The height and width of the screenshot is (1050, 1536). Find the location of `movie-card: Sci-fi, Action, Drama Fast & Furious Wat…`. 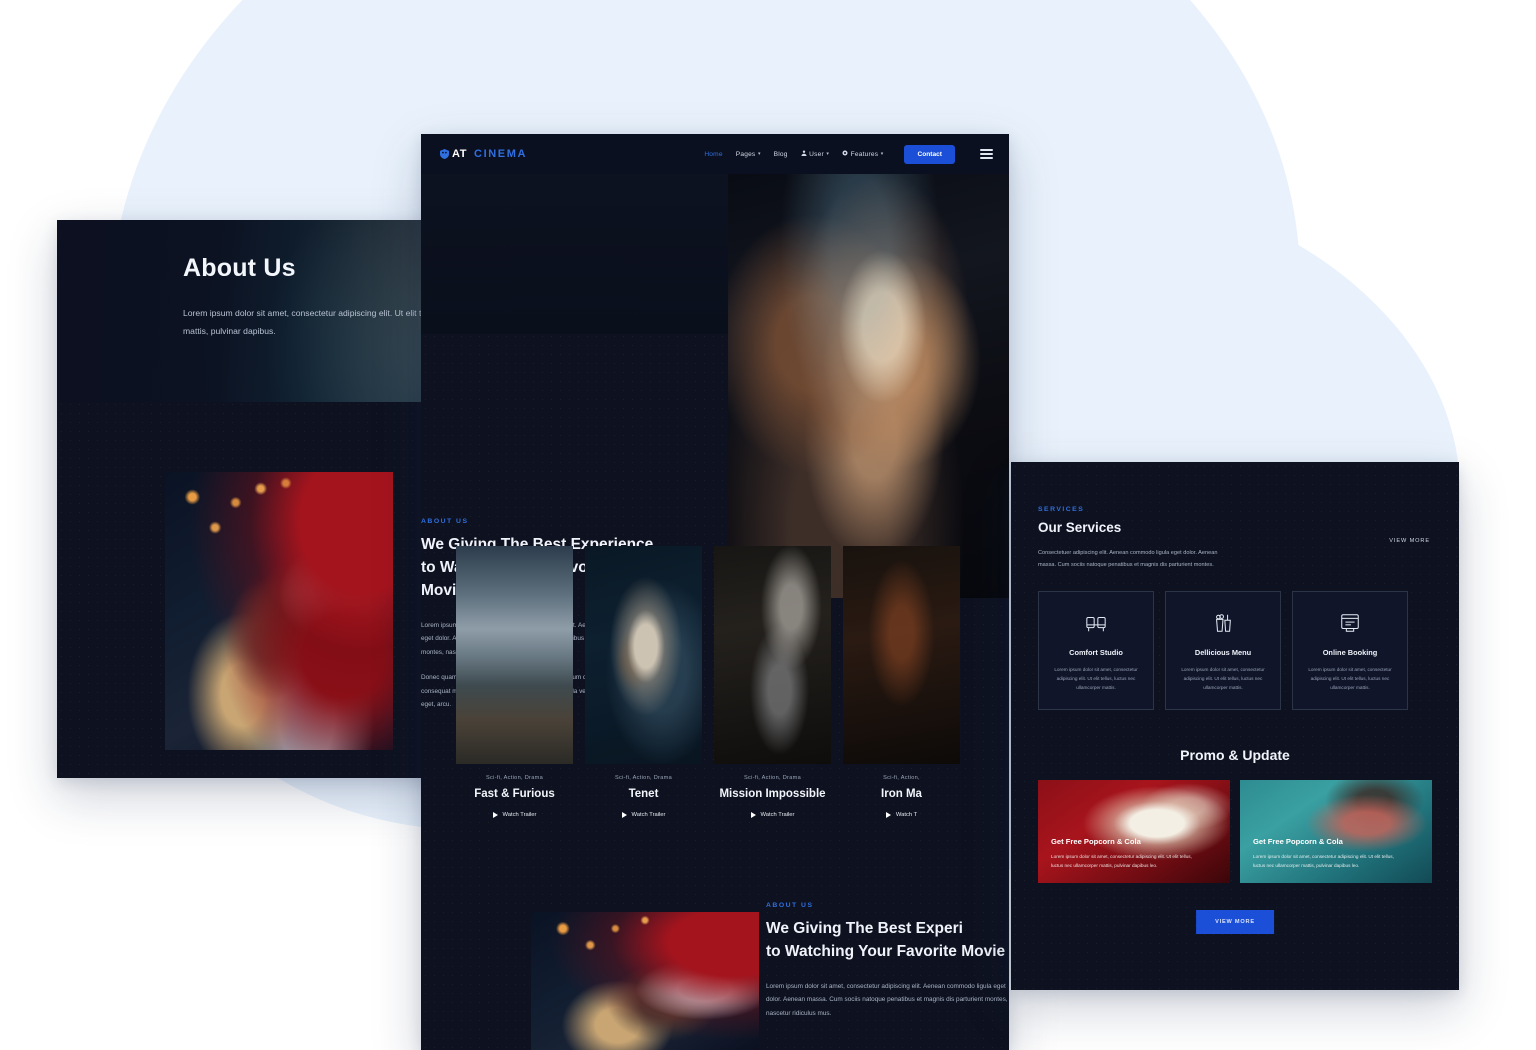

movie-card: Sci-fi, Action, Drama Fast & Furious Wat… is located at coordinates (514, 688).